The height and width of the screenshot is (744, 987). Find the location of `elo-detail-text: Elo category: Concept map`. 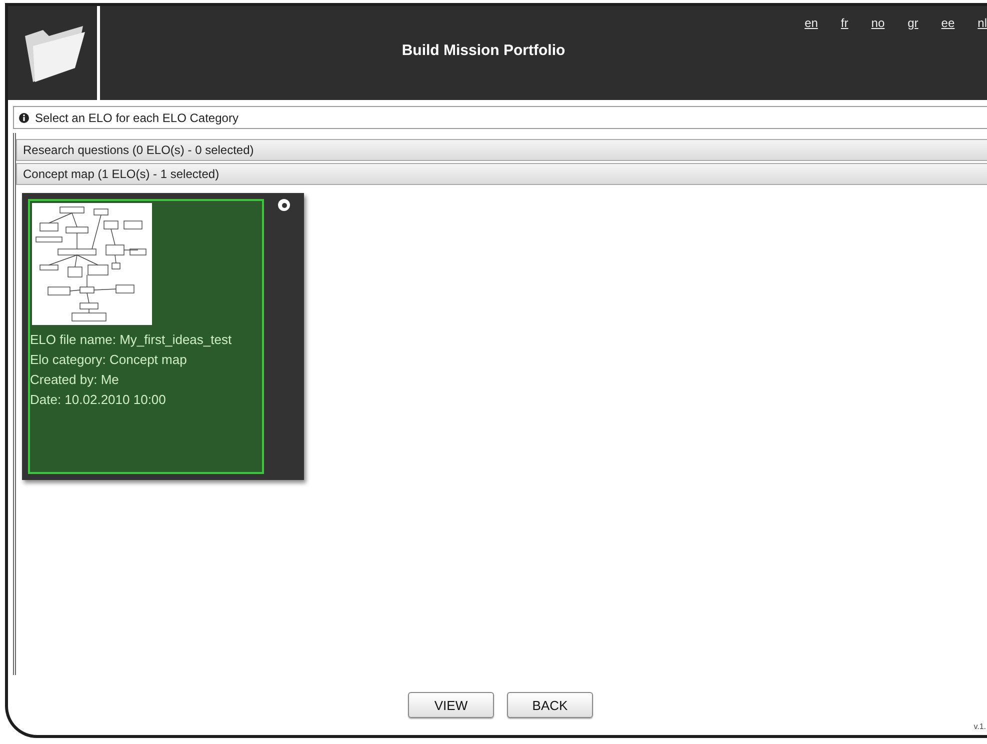

elo-detail-text: Elo category: Concept map is located at coordinates (109, 359).